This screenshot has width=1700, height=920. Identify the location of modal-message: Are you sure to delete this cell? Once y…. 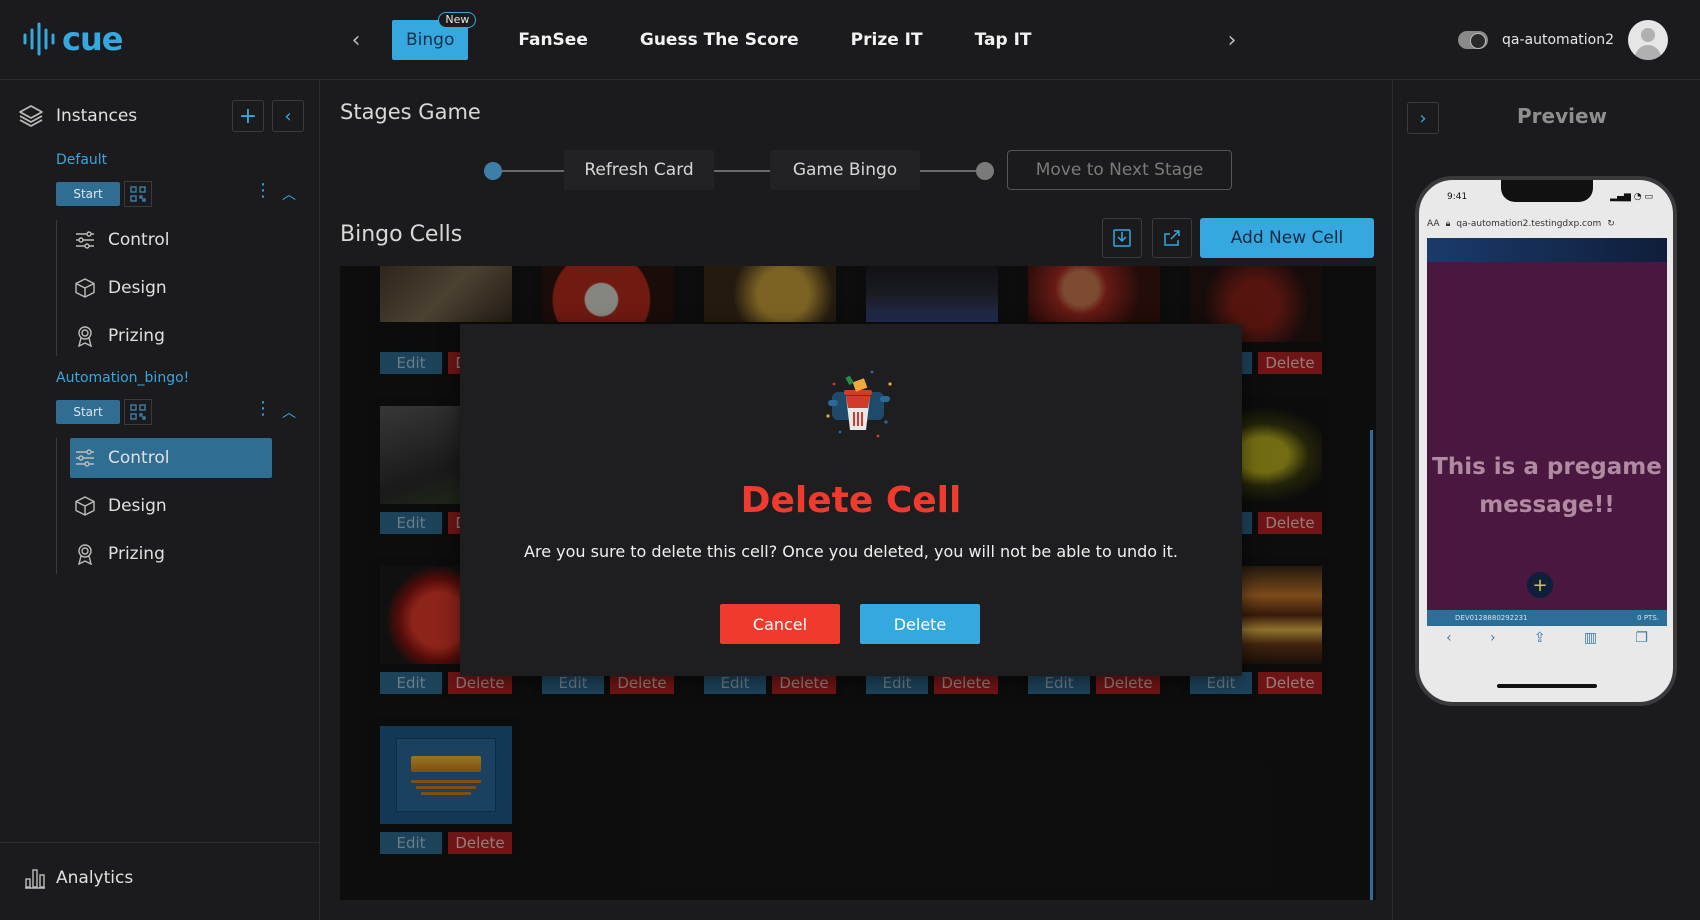
(851, 551).